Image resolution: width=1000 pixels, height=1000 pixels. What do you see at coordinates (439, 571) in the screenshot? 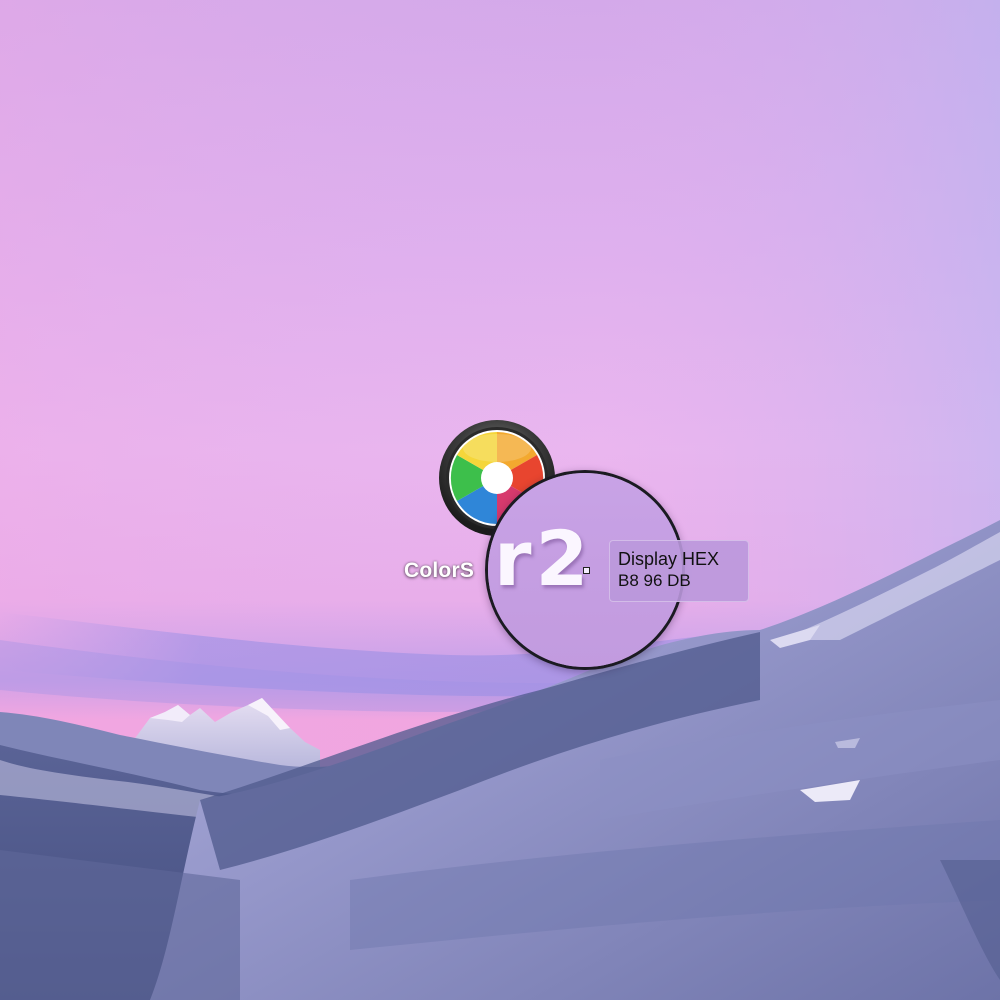
I see `app-label: ColorS` at bounding box center [439, 571].